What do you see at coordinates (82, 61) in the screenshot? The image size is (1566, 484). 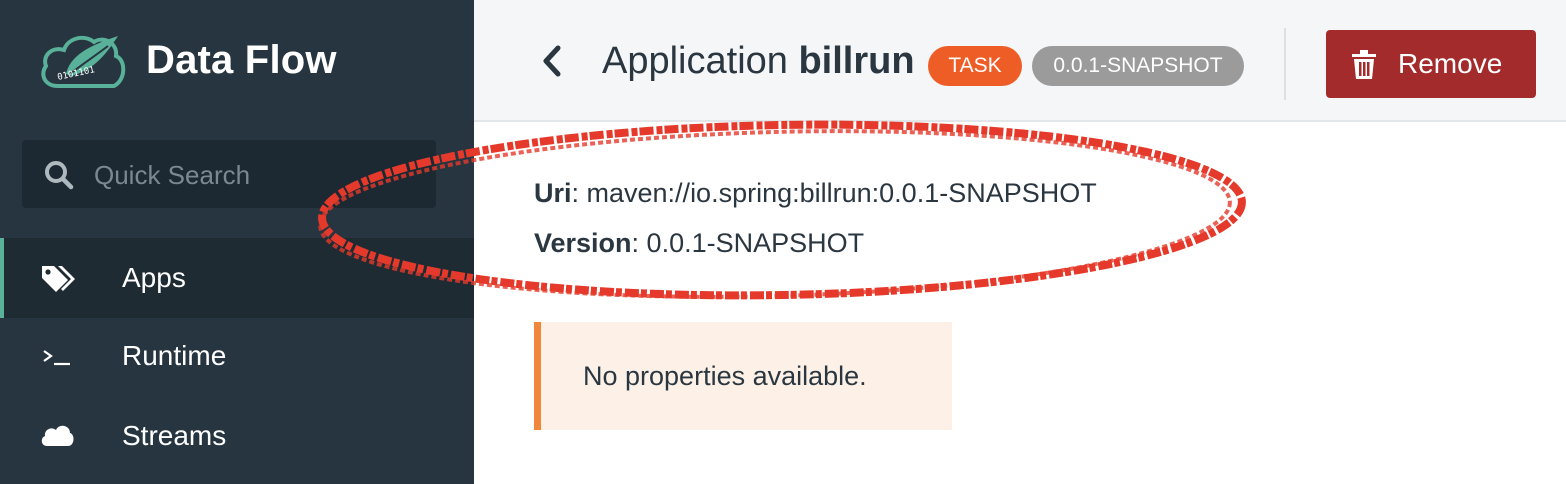 I see `spring-cloud-logo: 0101101` at bounding box center [82, 61].